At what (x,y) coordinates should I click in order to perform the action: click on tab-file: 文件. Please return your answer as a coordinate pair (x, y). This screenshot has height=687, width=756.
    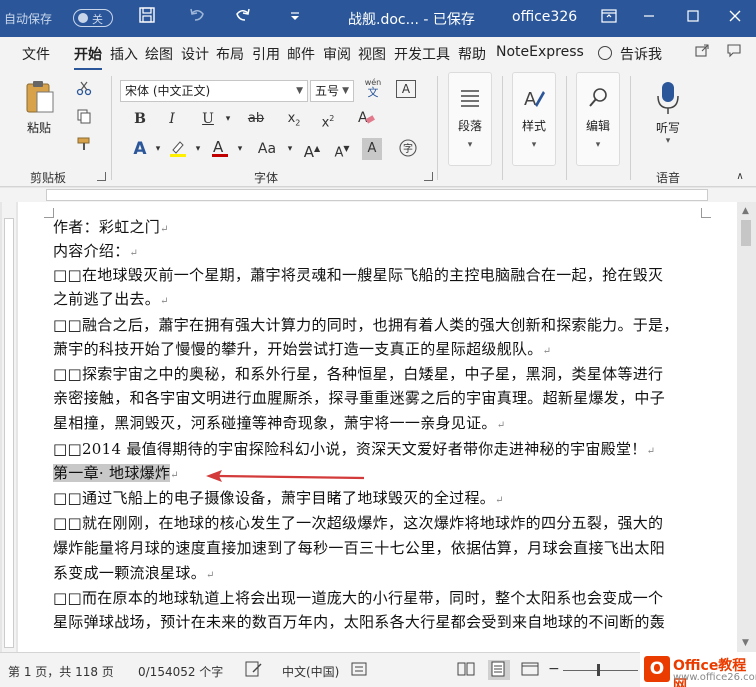
    Looking at the image, I should click on (36, 54).